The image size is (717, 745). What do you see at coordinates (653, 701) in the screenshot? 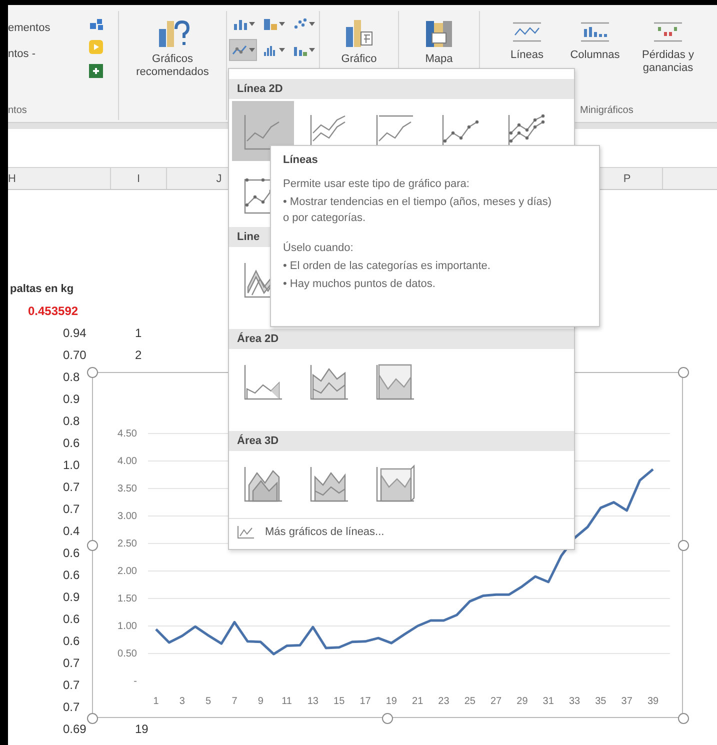
I see `axis-label: 39` at bounding box center [653, 701].